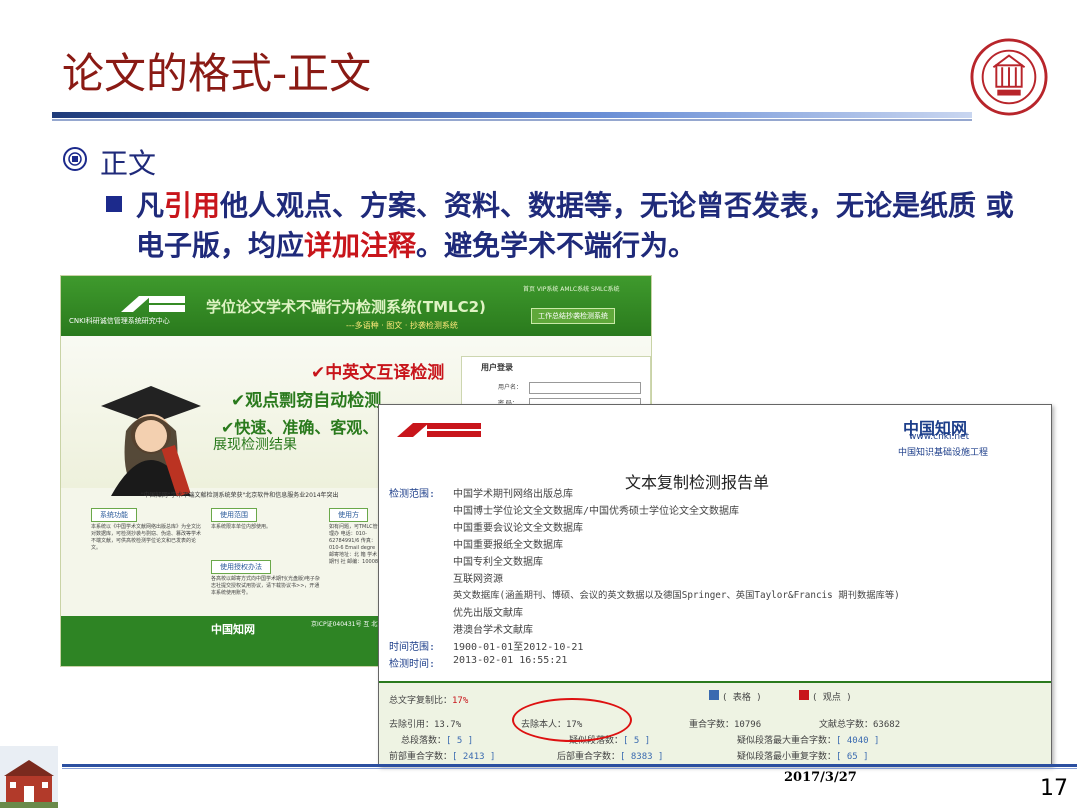 This screenshot has height=810, width=1080. Describe the element at coordinates (240, 495) in the screenshot. I see `award-notice: "中国知网"学术不端文献检测系统荣获"北京软件和信息服务业2014年突出` at that location.